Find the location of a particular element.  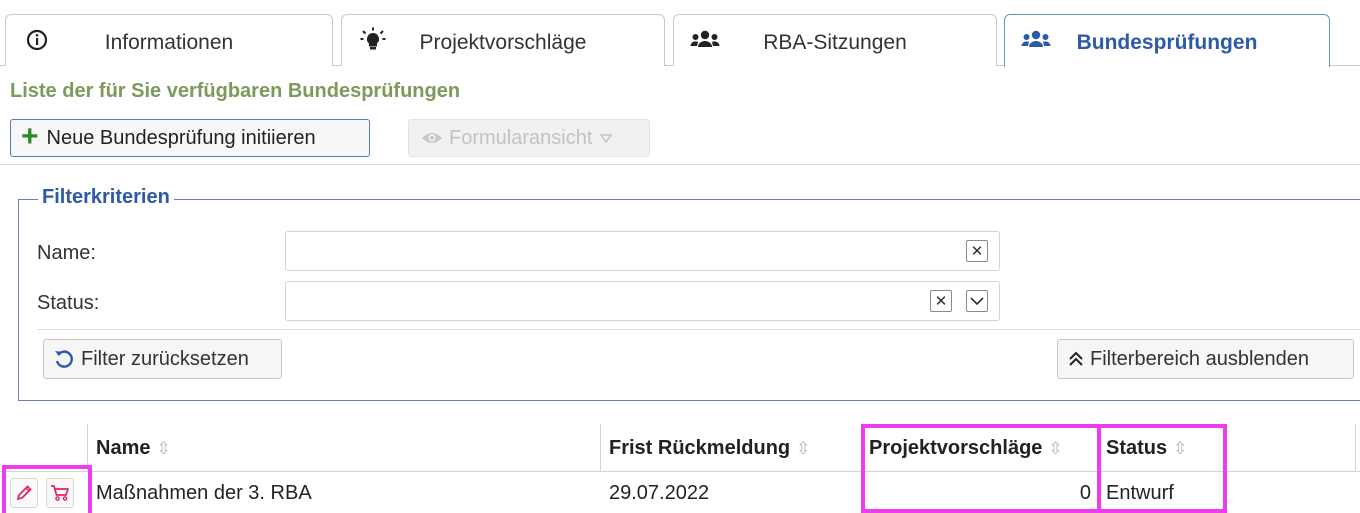

undo-icon is located at coordinates (64, 359).